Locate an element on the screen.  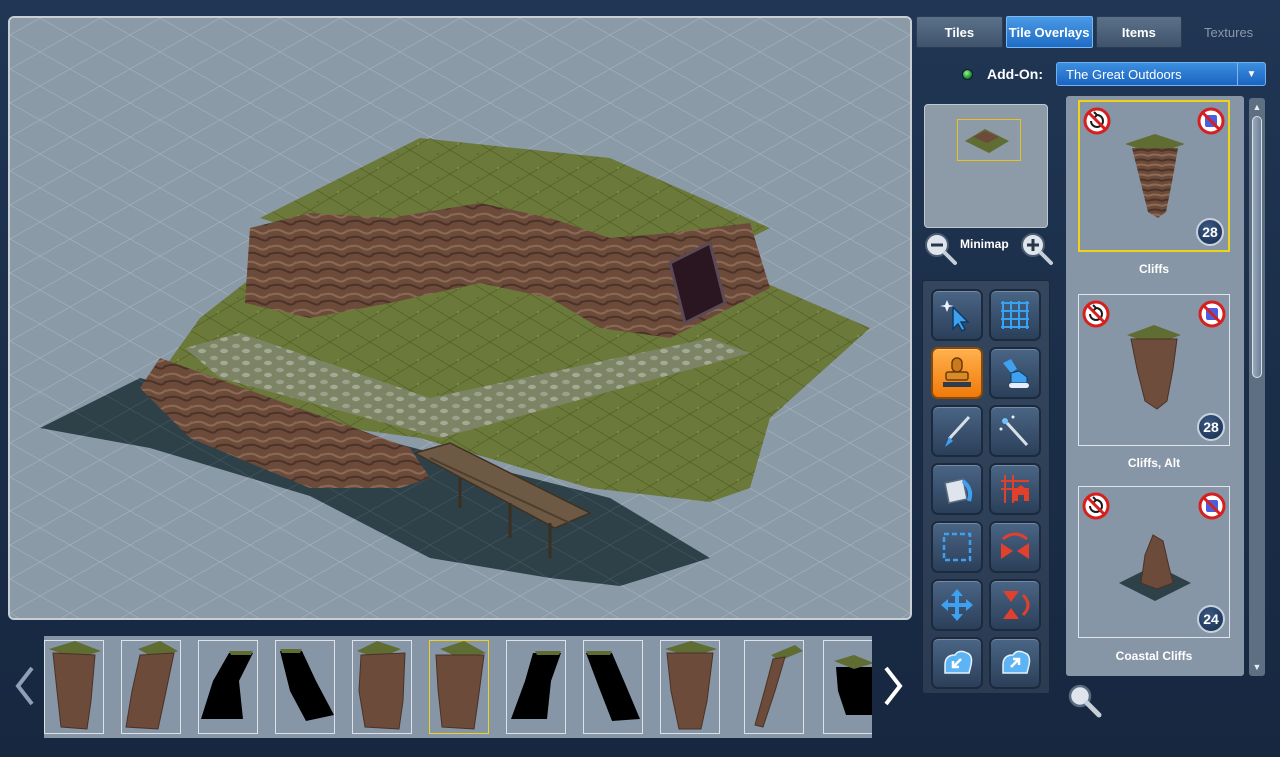
tab-tile-overlays: Tile Overlays is located at coordinates (1049, 32).